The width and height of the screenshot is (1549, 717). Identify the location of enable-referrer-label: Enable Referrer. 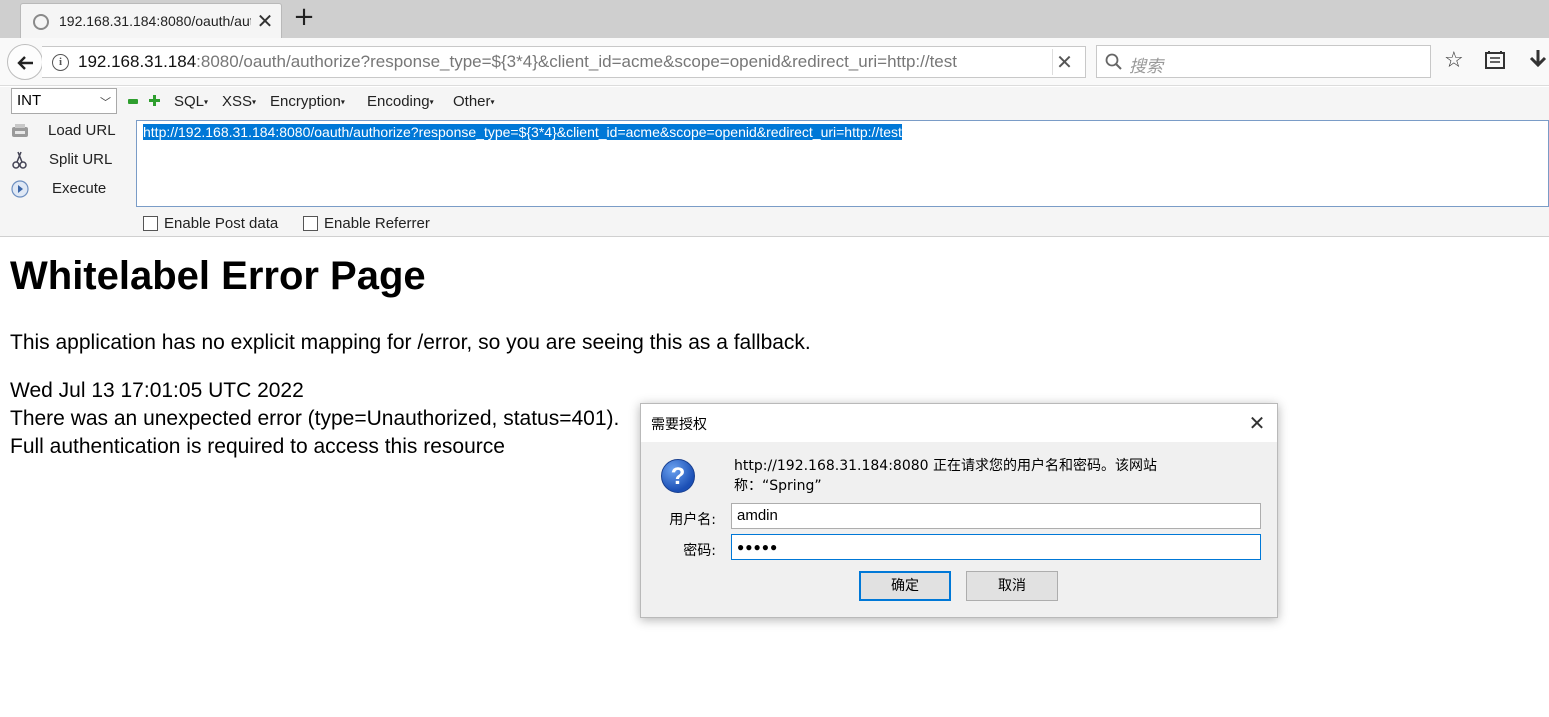
(377, 223).